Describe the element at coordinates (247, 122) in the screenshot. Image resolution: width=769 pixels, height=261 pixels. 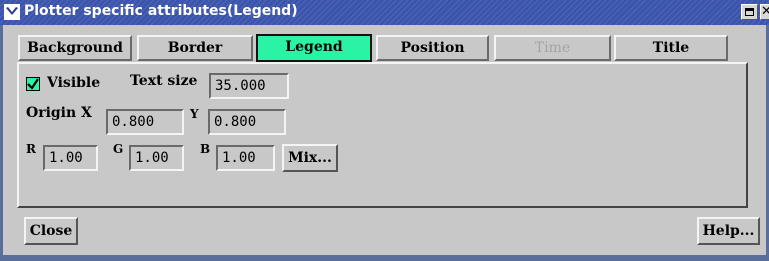
I see `origin-y-field: 0.800` at that location.